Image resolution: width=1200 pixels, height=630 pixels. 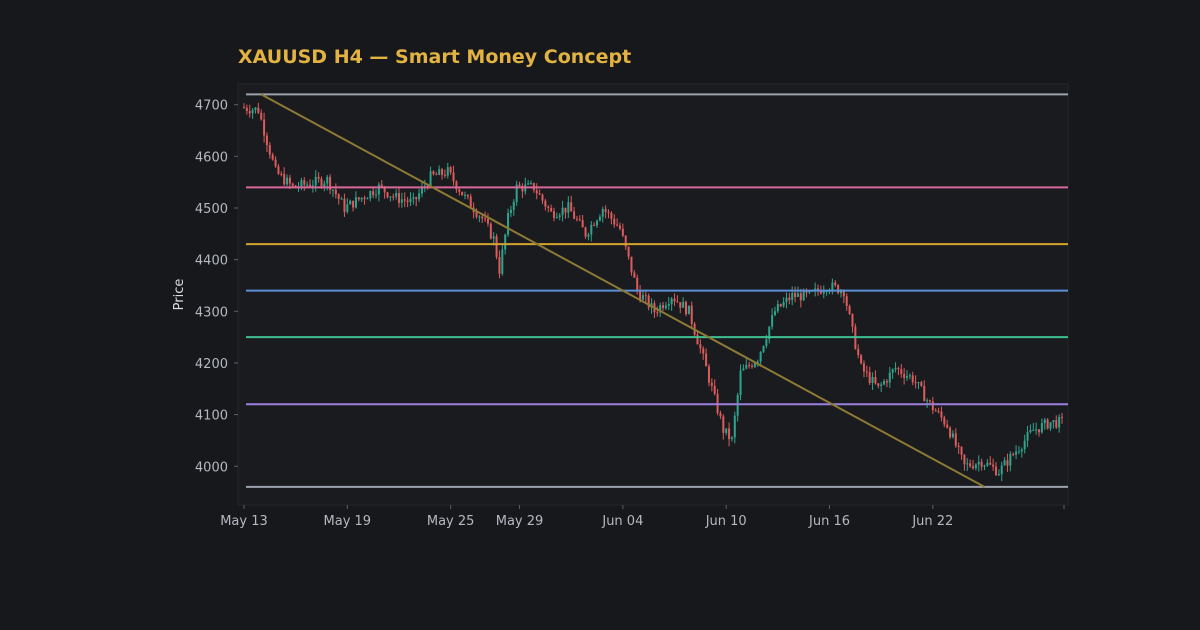 I want to click on x-tick-label: Jun 16, so click(x=829, y=521).